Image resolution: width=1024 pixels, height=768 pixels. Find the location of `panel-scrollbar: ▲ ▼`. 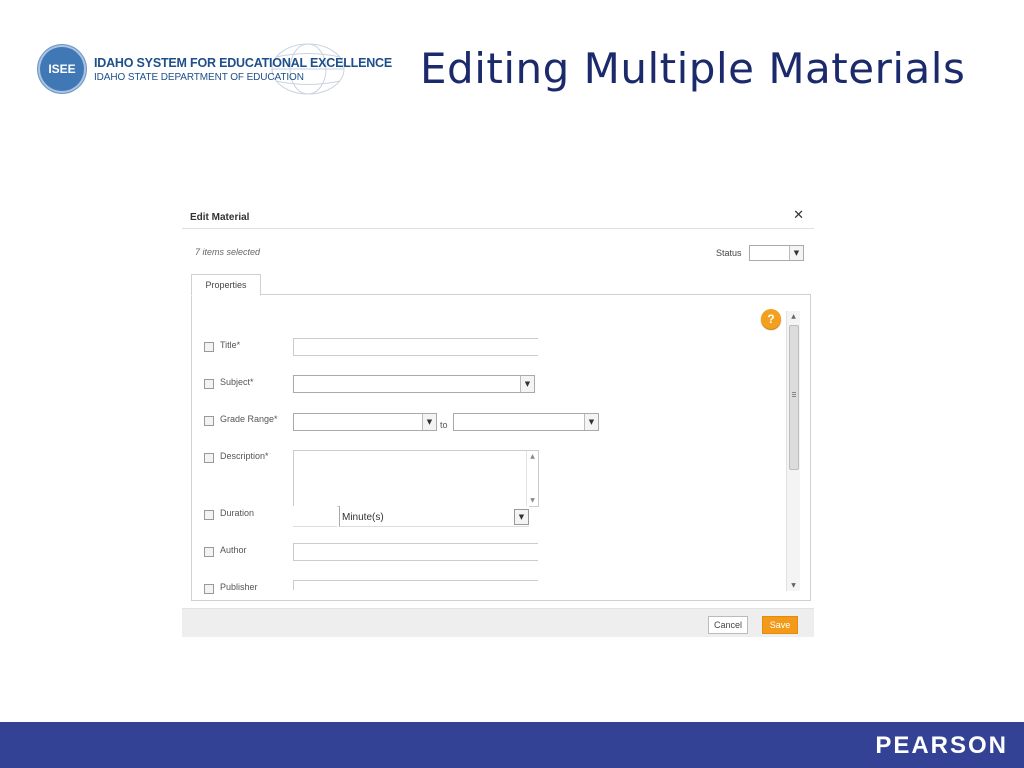

panel-scrollbar: ▲ ▼ is located at coordinates (793, 451).